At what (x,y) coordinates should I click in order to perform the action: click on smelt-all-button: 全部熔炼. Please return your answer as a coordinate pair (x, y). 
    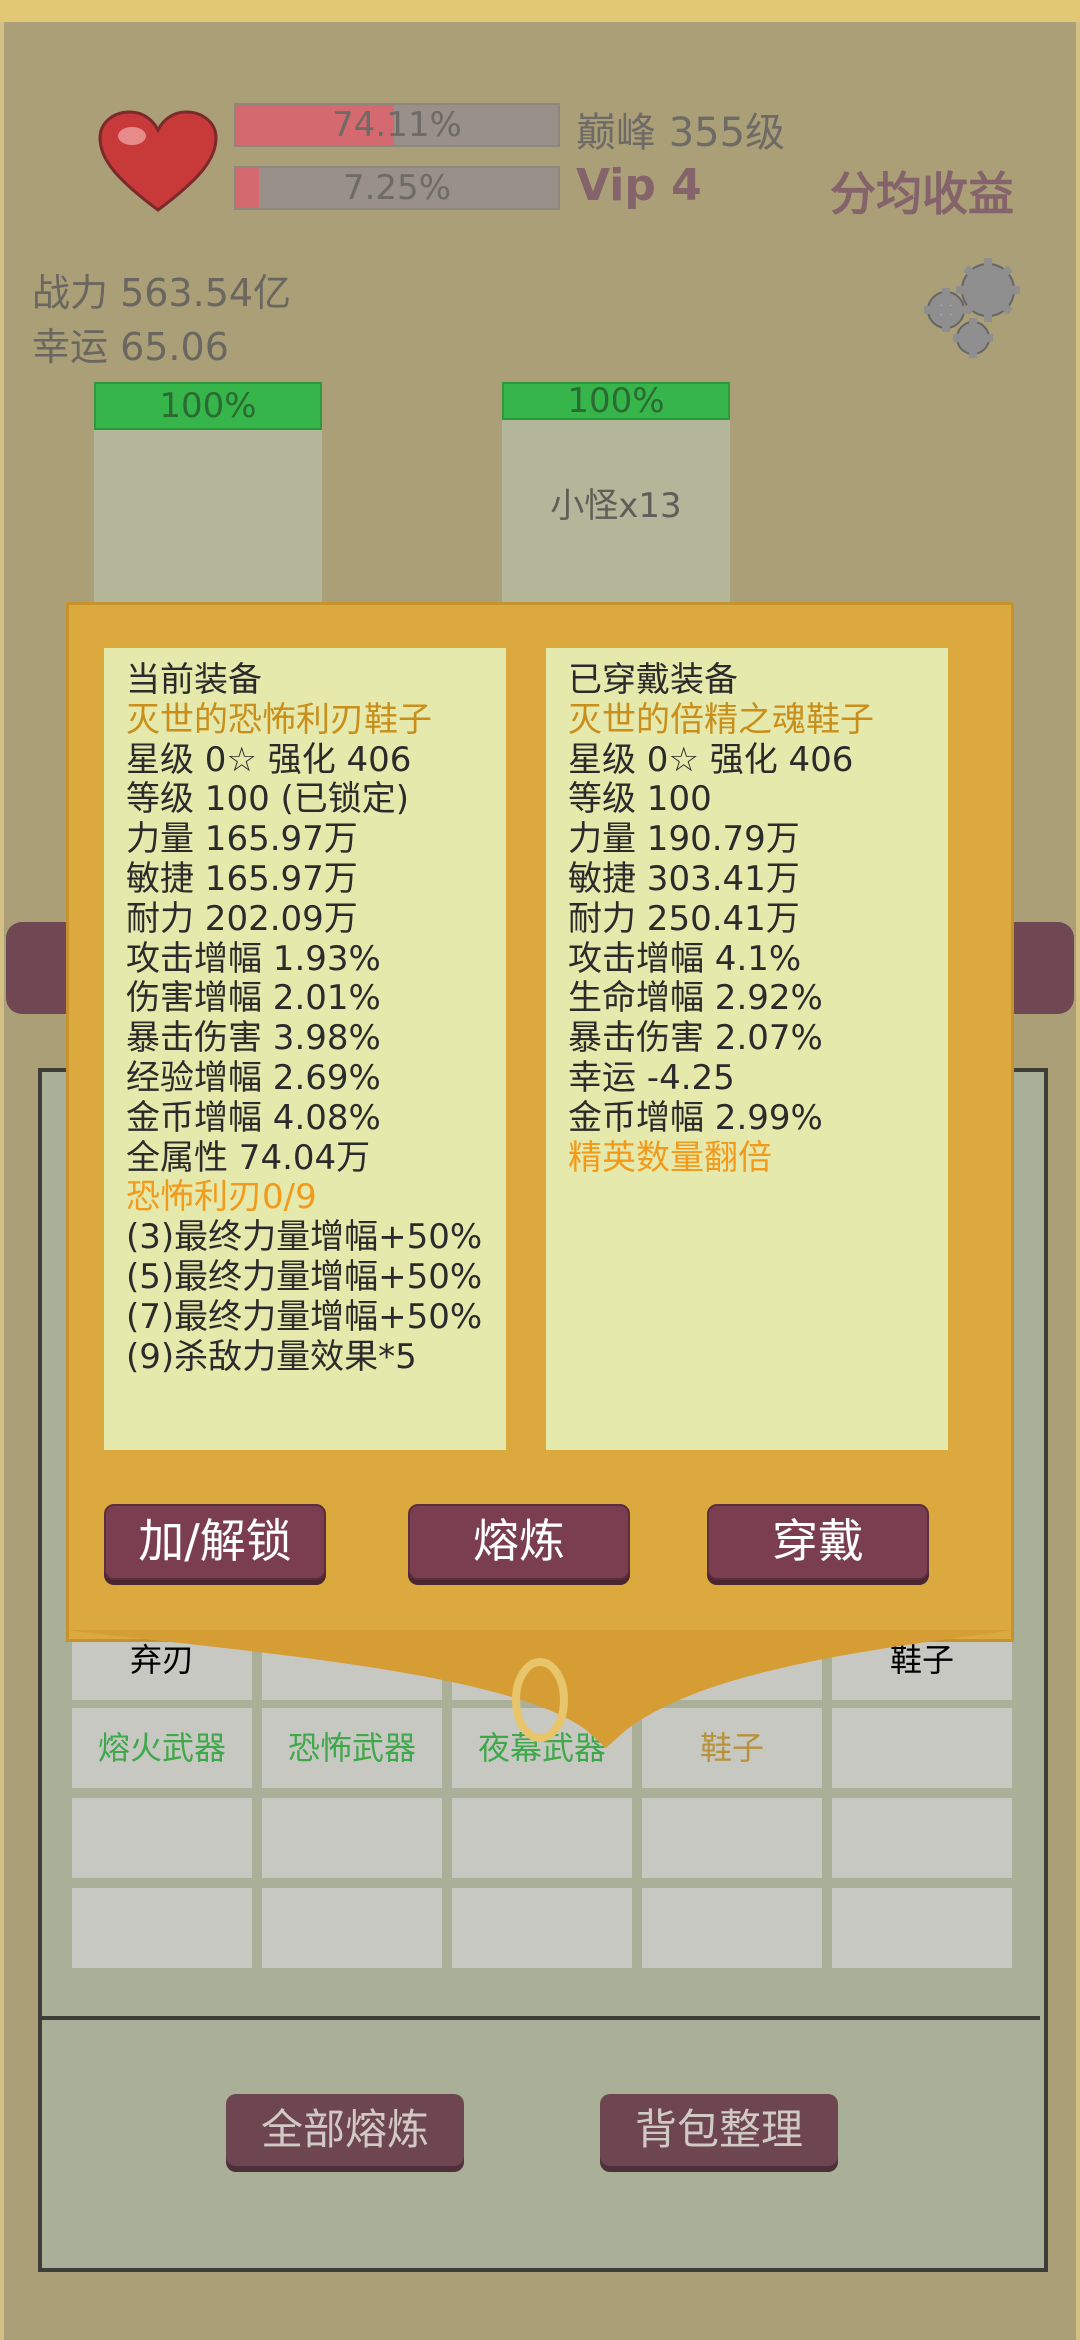
    Looking at the image, I should click on (345, 2130).